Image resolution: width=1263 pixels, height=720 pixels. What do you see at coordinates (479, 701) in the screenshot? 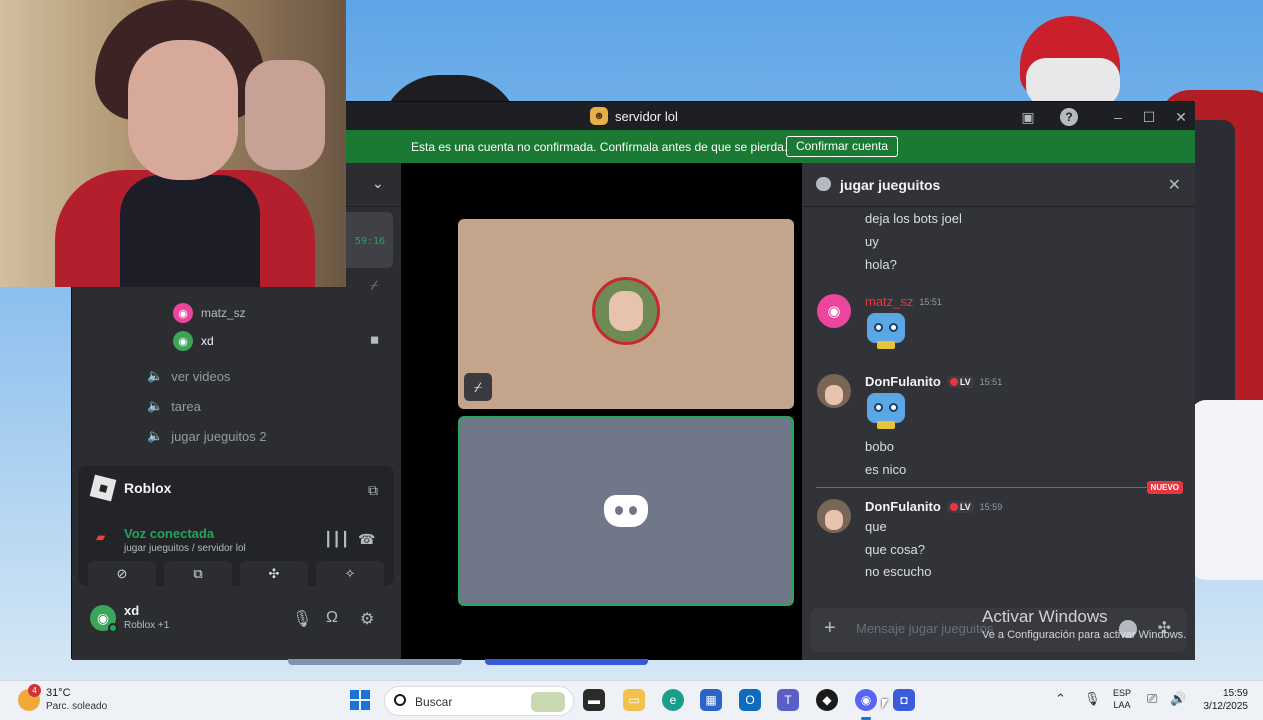
I see `taskbar-search: Buscar` at bounding box center [479, 701].